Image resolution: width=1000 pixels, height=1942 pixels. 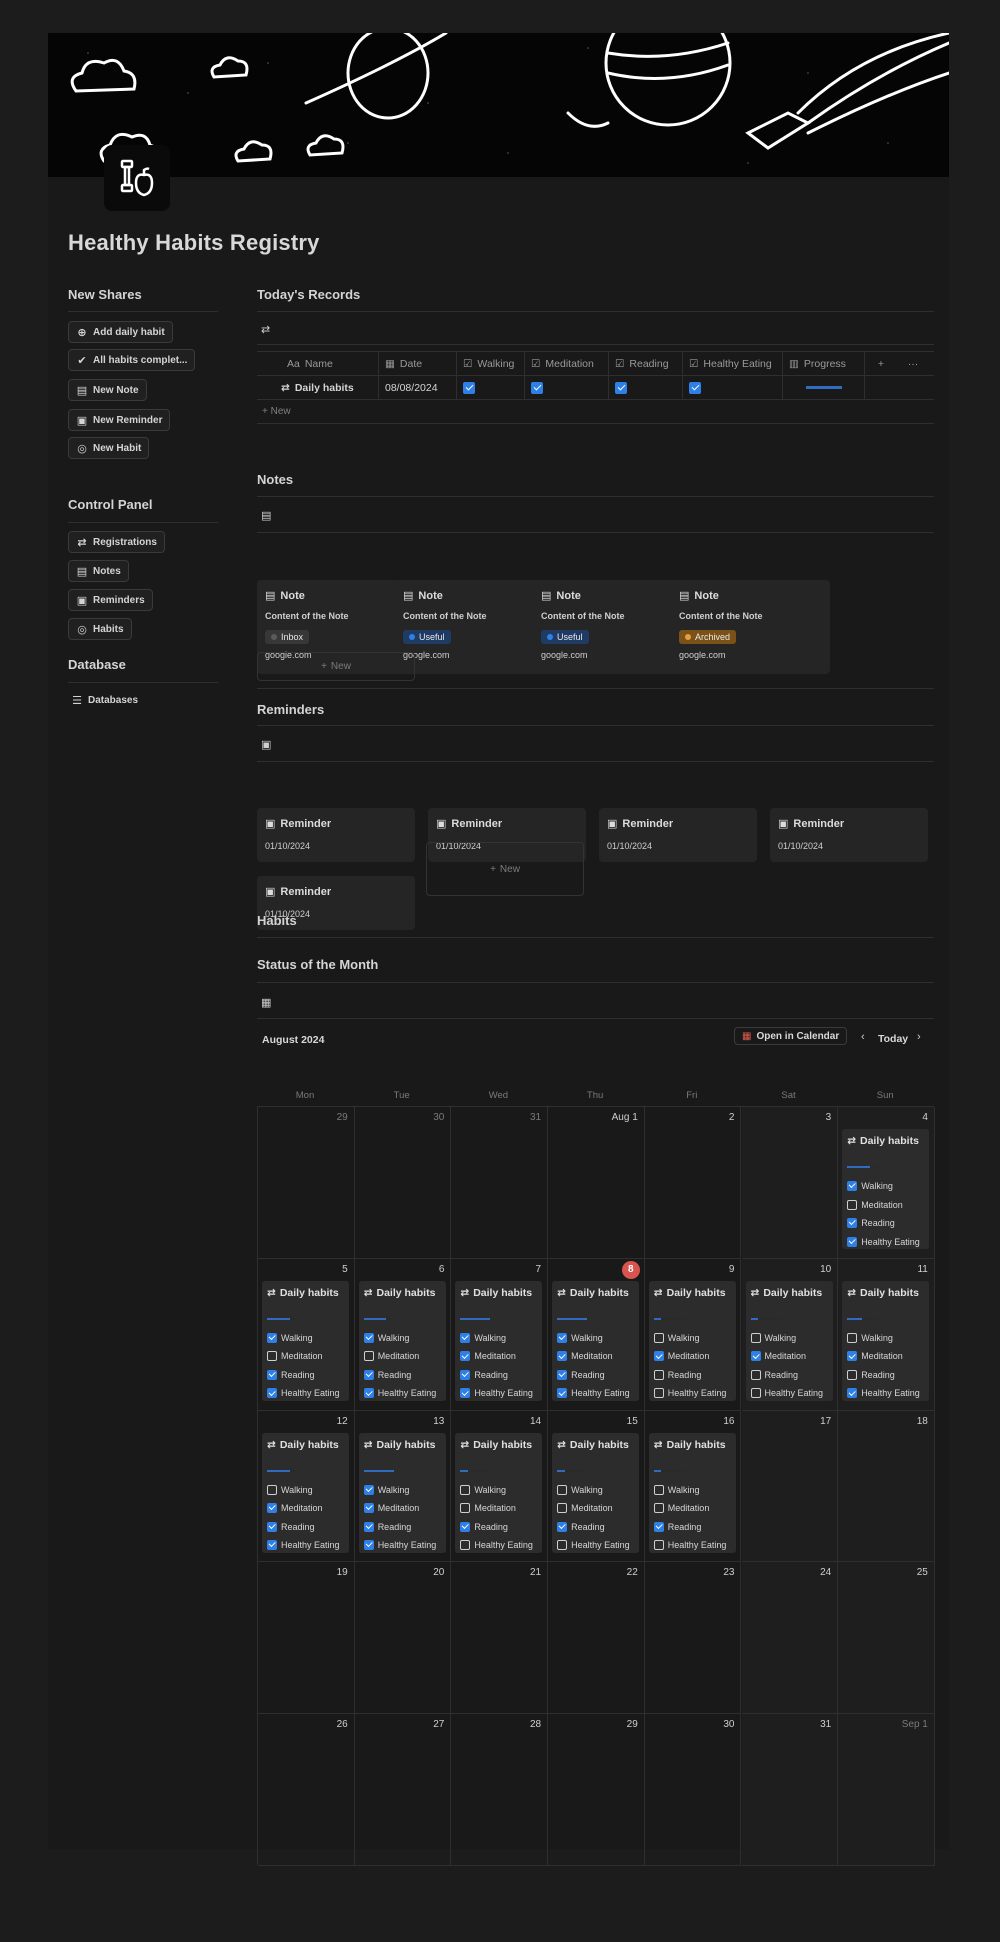 What do you see at coordinates (418, 387) in the screenshot?
I see `row-date-cell: 08/08/2024` at bounding box center [418, 387].